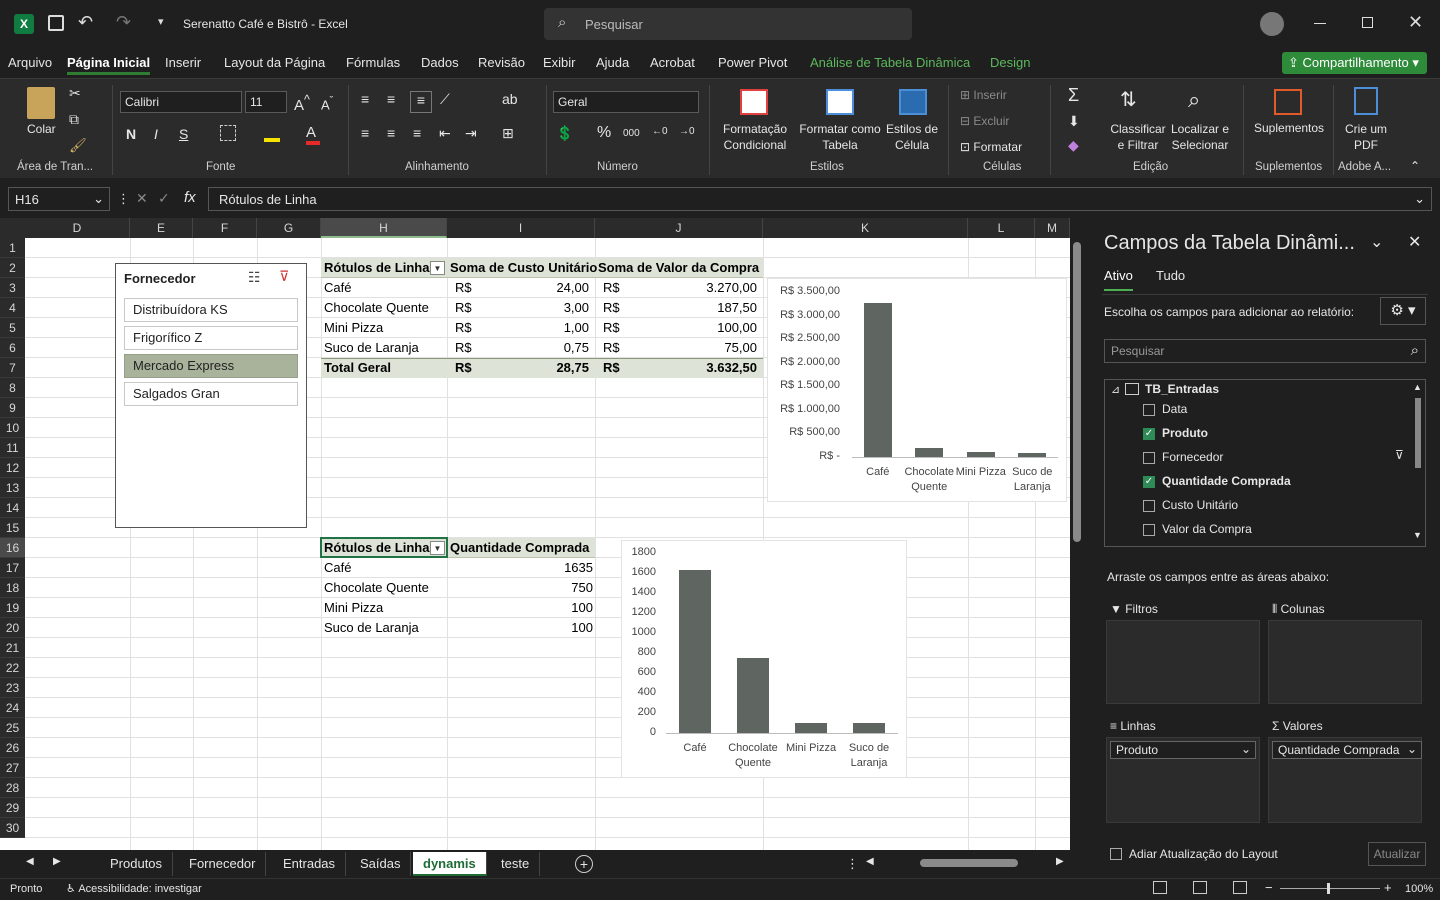  What do you see at coordinates (274, 62) in the screenshot?
I see `menu-layout: Layout da Página` at bounding box center [274, 62].